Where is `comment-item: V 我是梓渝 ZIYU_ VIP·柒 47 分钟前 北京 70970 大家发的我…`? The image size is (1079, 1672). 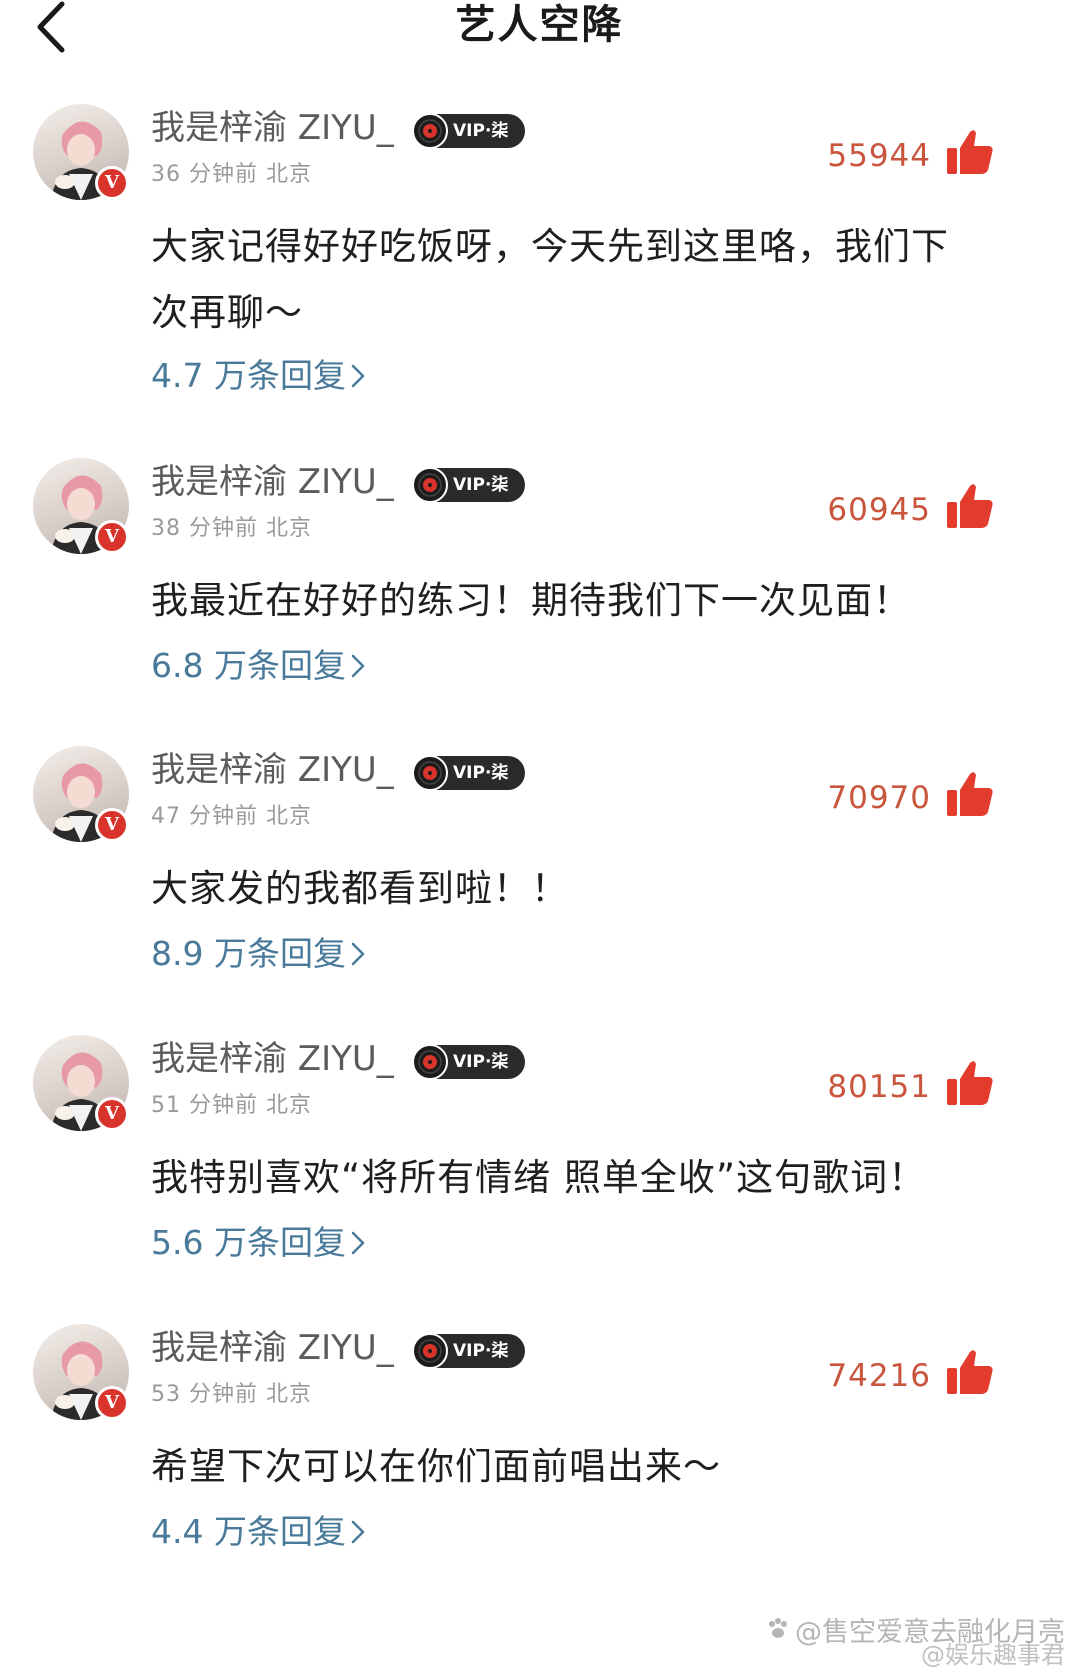 comment-item: V 我是梓渝 ZIYU_ VIP·柒 47 分钟前 北京 70970 大家发的我… is located at coordinates (539, 866).